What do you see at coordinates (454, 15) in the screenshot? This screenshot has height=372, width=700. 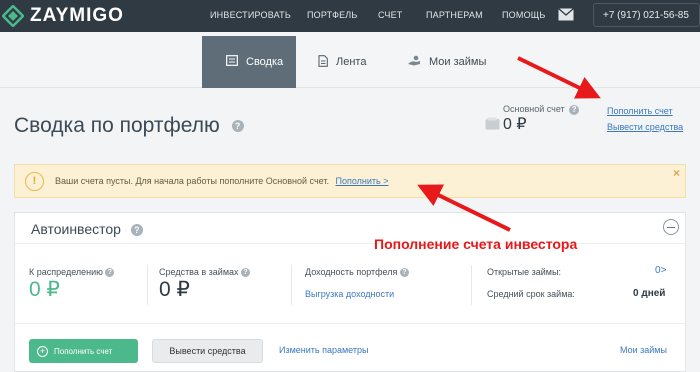 I see `nav-partners: Партнерам` at bounding box center [454, 15].